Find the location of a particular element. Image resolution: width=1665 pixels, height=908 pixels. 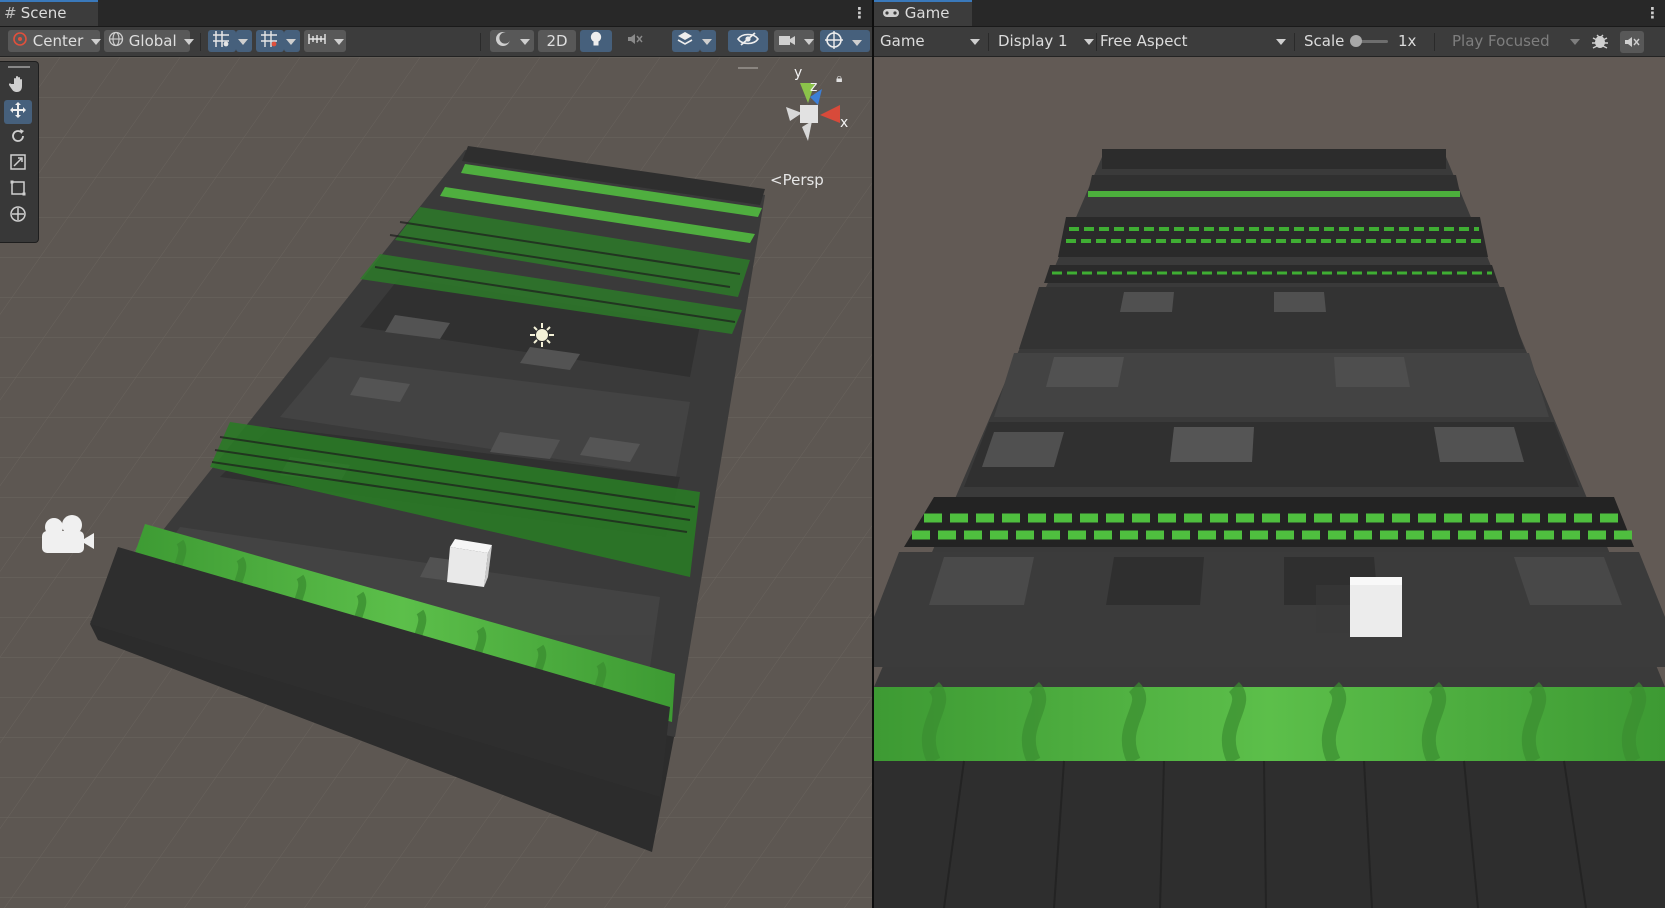

gamepad-icon is located at coordinates (891, 14).